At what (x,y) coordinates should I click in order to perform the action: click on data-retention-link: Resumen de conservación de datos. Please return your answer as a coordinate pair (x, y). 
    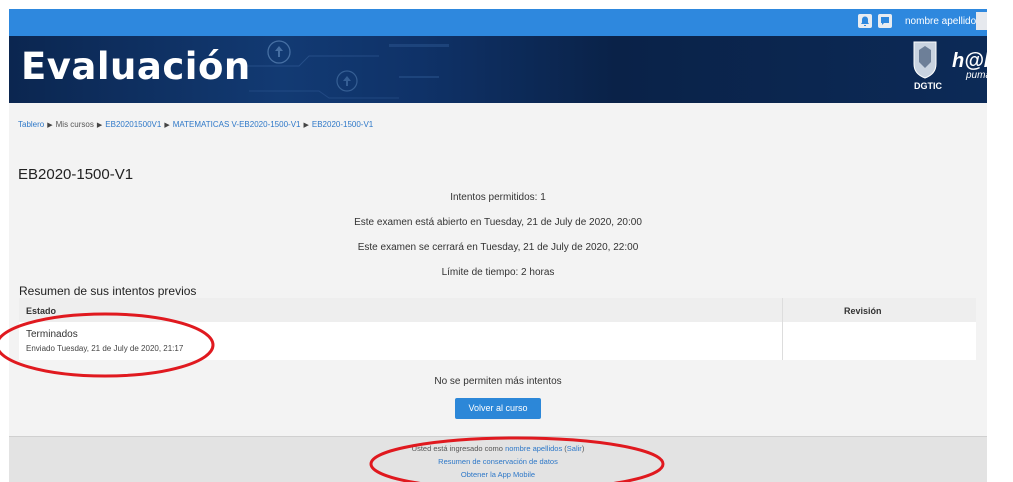
    Looking at the image, I should click on (498, 461).